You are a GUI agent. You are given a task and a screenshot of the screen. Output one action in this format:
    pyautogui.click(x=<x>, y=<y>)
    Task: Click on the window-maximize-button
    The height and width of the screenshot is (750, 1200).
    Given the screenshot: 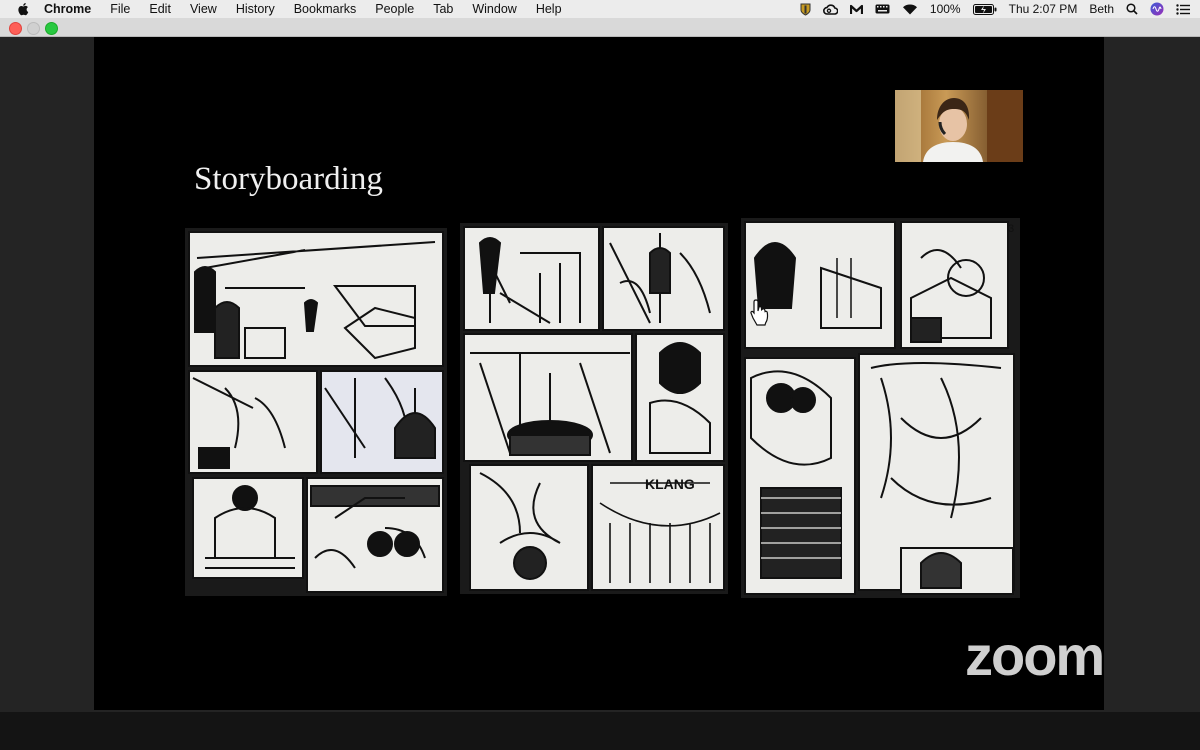 What is the action you would take?
    pyautogui.click(x=51, y=28)
    